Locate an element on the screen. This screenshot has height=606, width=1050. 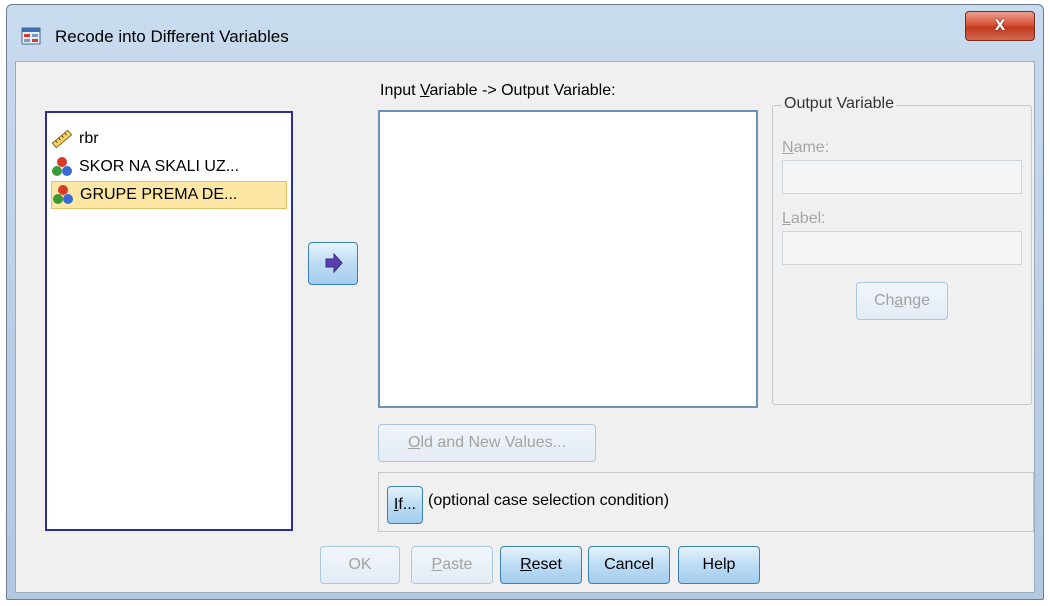
move-variable-button is located at coordinates (333, 263).